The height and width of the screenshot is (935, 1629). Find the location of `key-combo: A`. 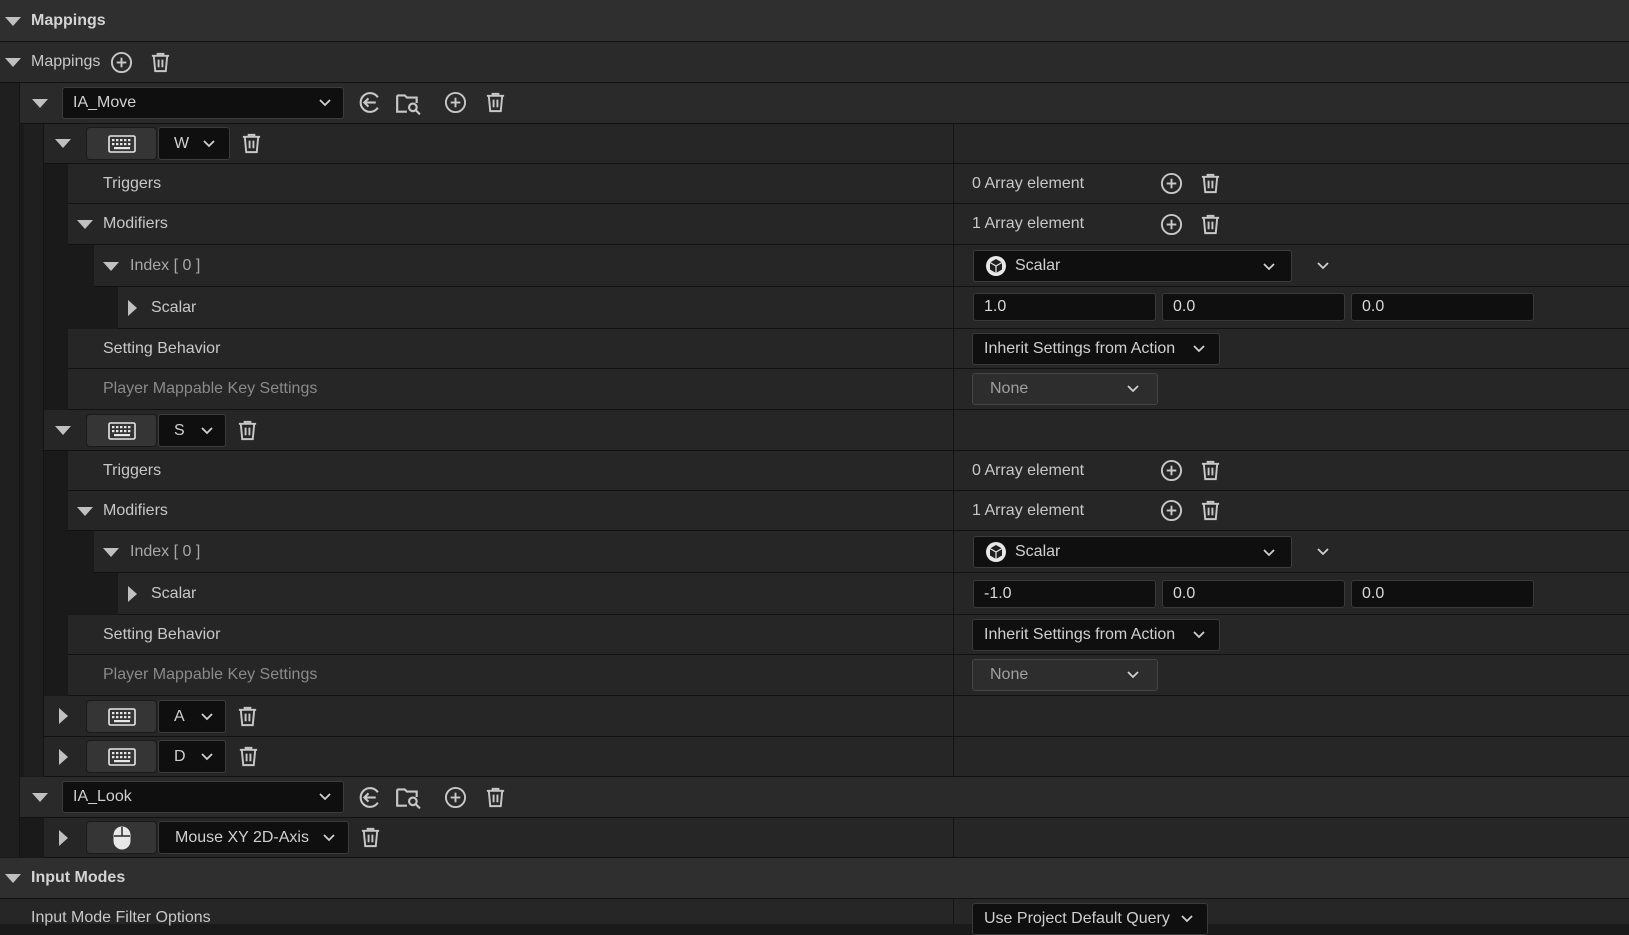

key-combo: A is located at coordinates (192, 716).